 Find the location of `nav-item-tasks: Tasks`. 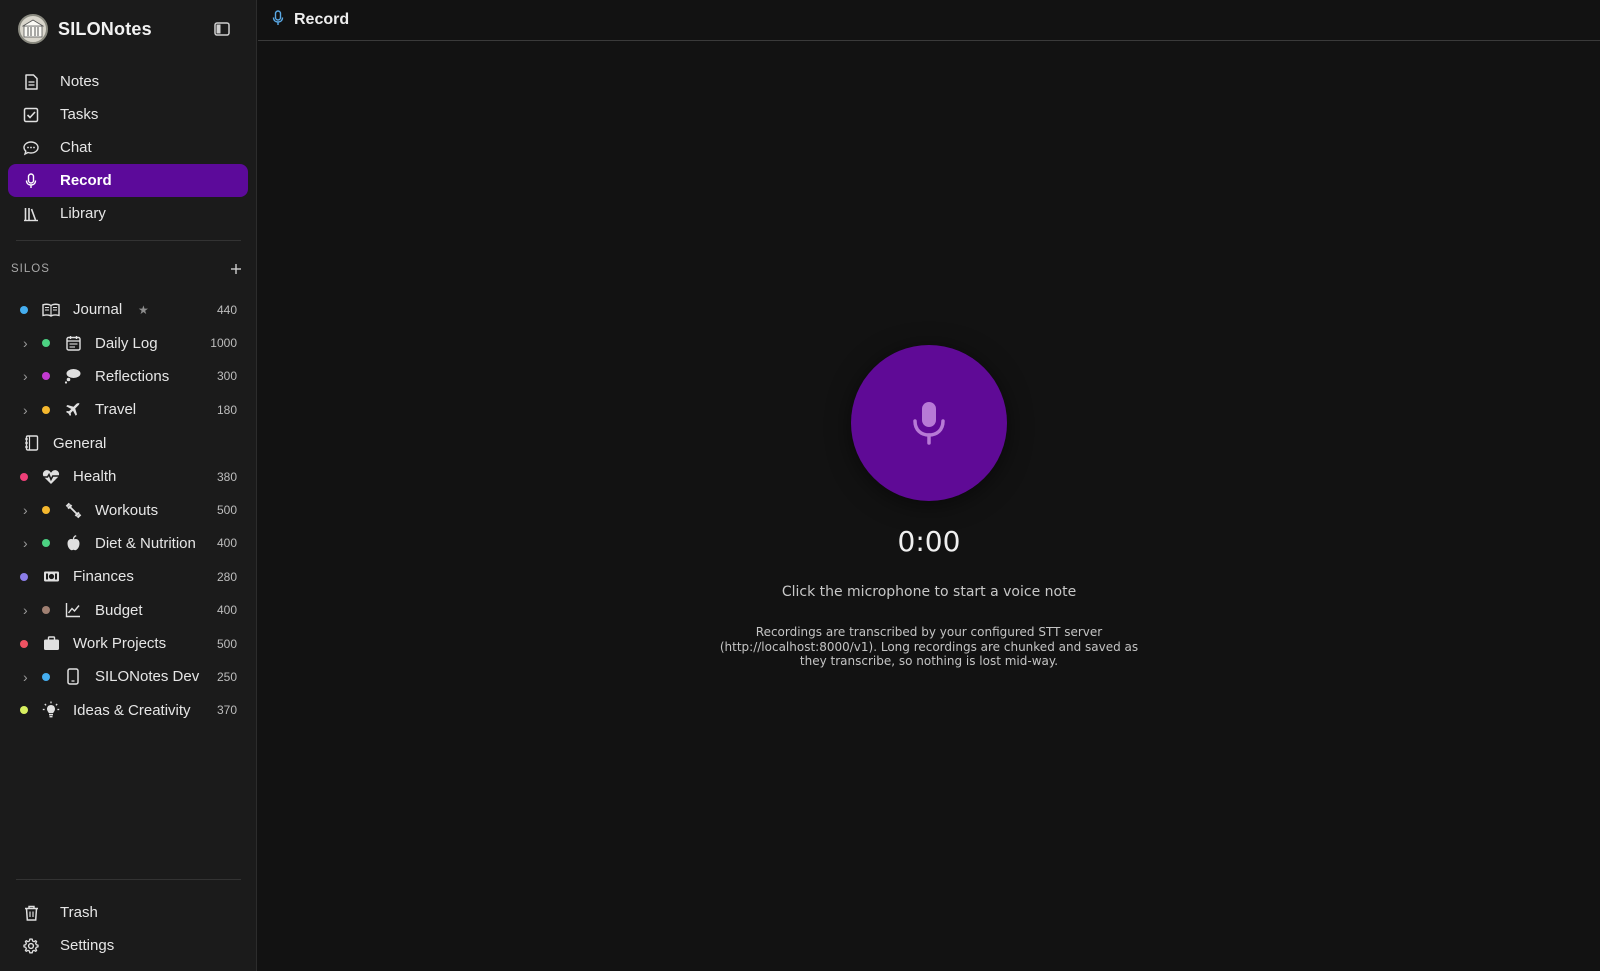

nav-item-tasks: Tasks is located at coordinates (128, 114).